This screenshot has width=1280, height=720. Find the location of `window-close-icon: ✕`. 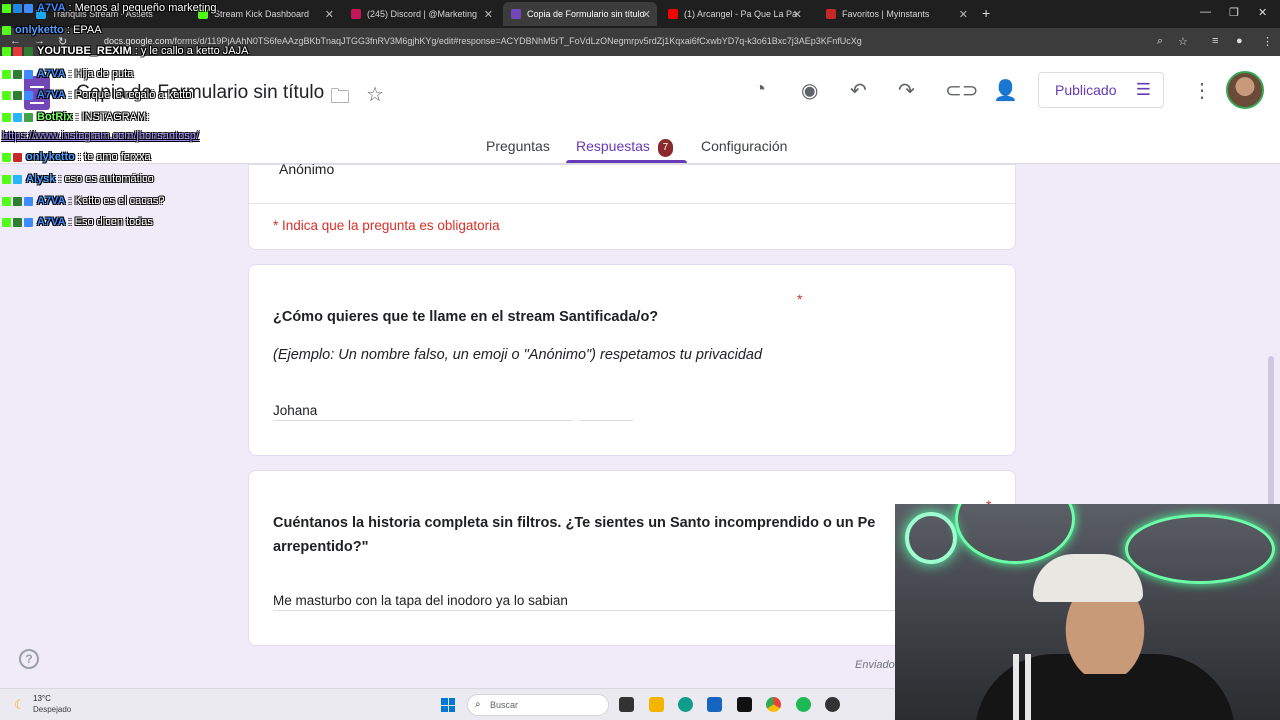

window-close-icon: ✕ is located at coordinates (1262, 12).